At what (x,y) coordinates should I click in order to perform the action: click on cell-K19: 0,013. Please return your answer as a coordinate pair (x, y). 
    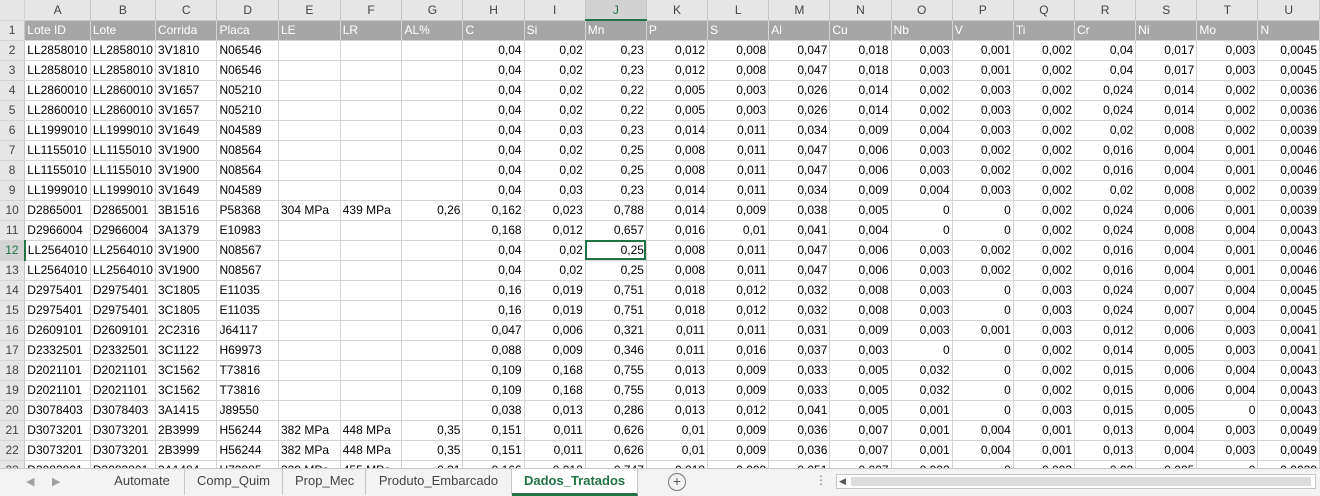
    Looking at the image, I should click on (677, 390).